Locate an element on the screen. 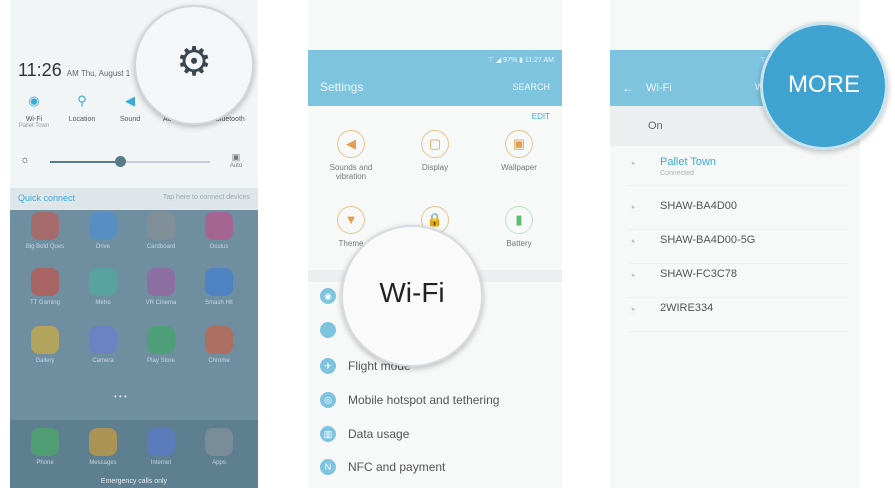 This screenshot has height=488, width=895. on-label: On is located at coordinates (655, 126).